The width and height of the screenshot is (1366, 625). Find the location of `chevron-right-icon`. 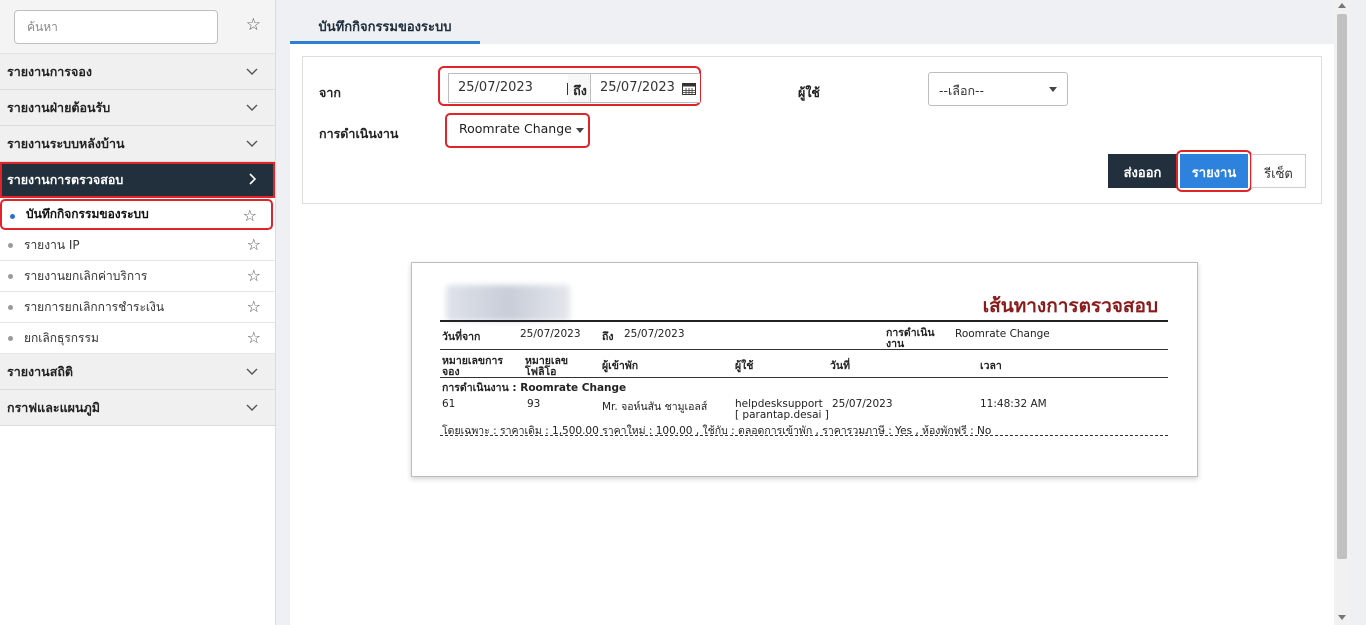

chevron-right-icon is located at coordinates (253, 179).